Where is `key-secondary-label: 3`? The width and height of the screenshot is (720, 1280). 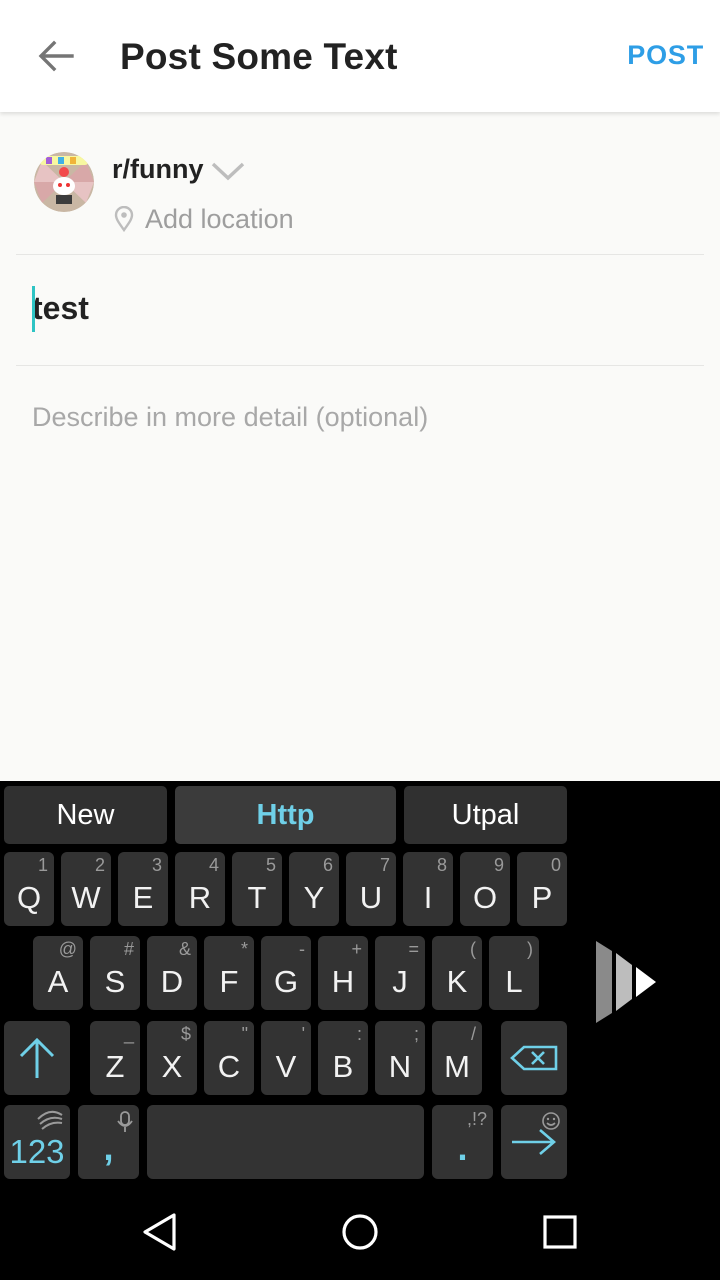 key-secondary-label: 3 is located at coordinates (156, 865).